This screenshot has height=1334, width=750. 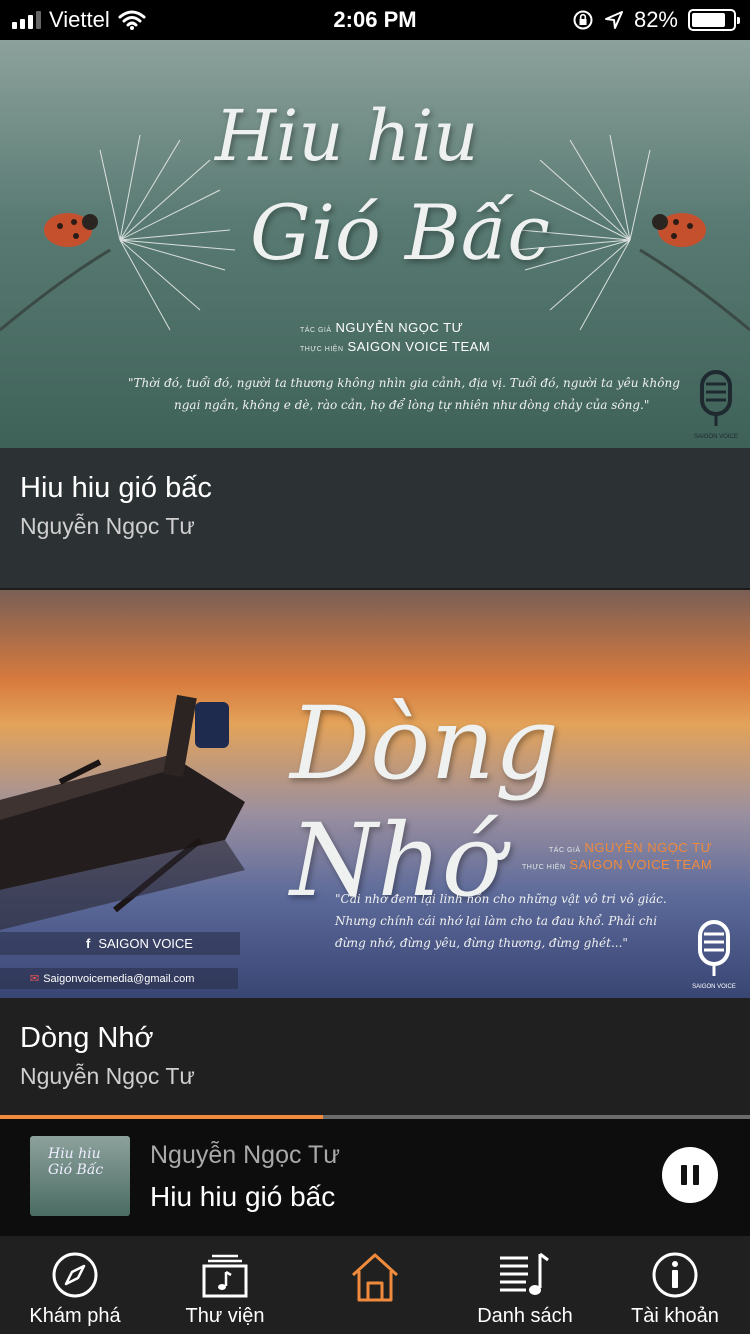 I want to click on cover-title-line1: Hiu hiu, so click(x=347, y=136).